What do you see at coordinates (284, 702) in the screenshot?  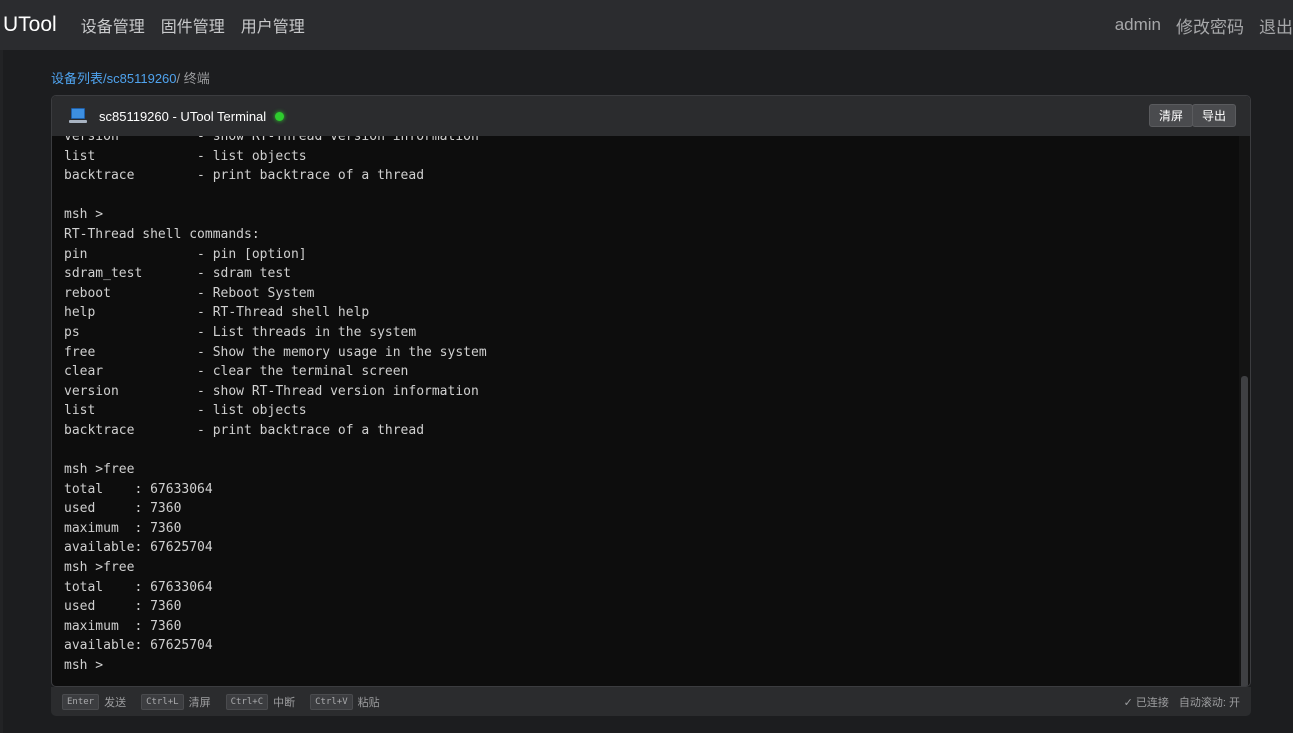 I see `hint-label: 中断` at bounding box center [284, 702].